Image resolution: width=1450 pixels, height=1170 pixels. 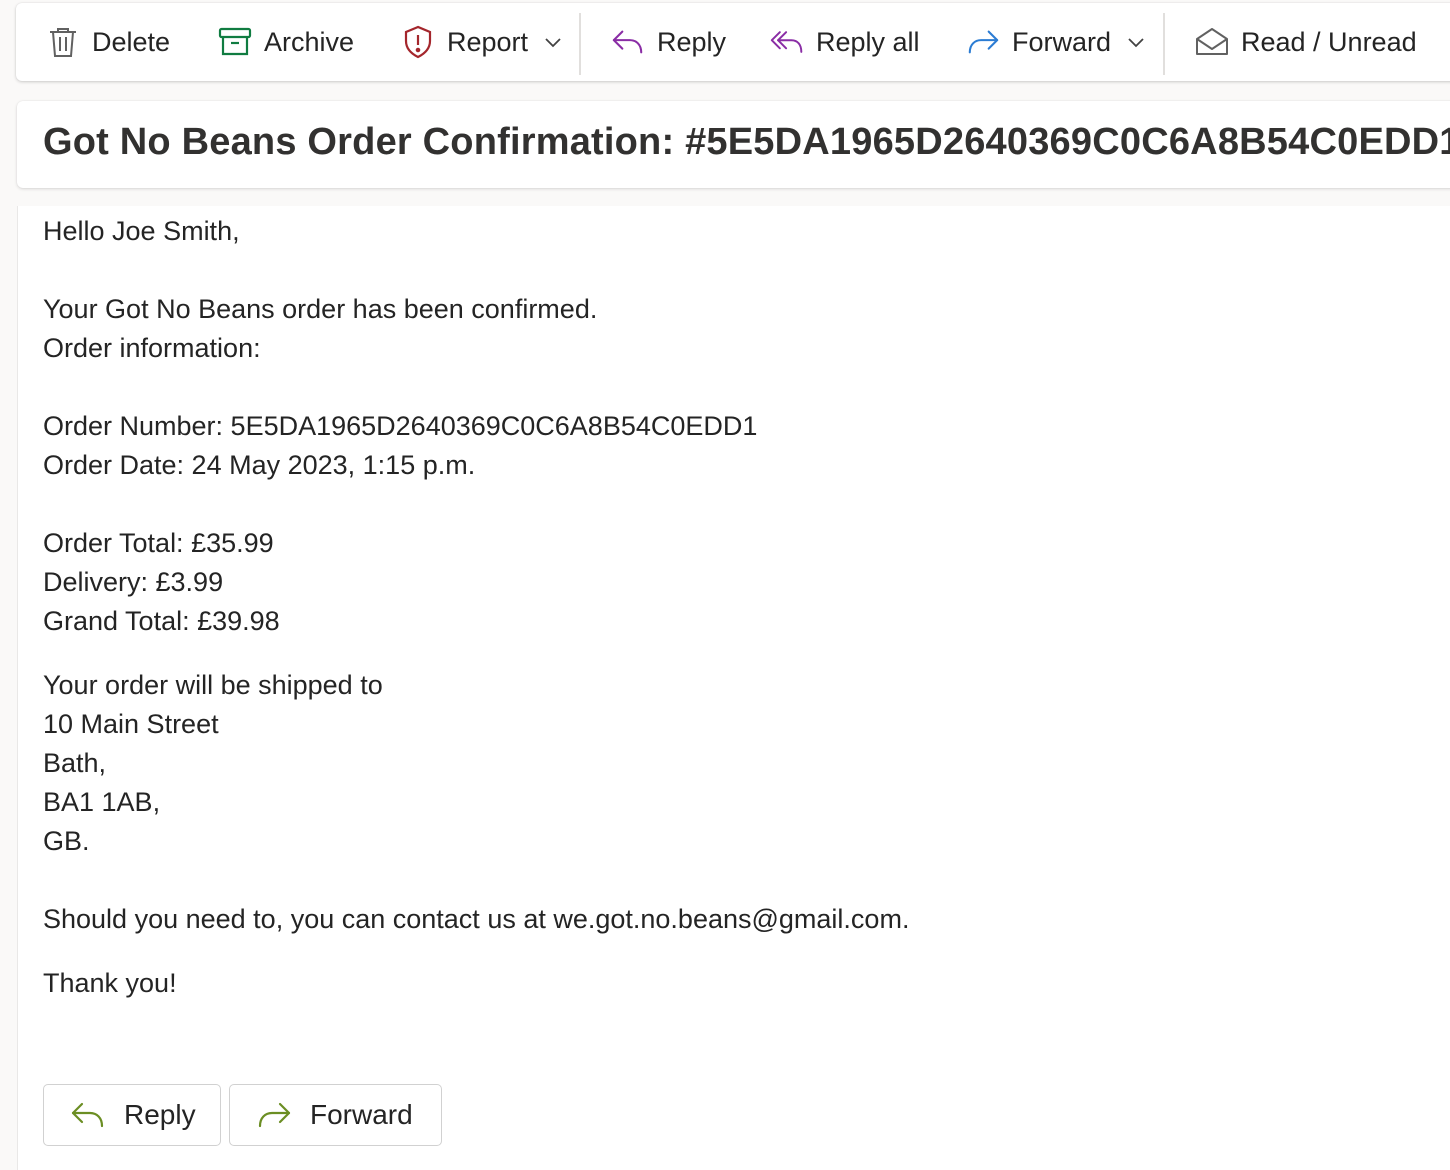 I want to click on report-label: Report, so click(x=488, y=41).